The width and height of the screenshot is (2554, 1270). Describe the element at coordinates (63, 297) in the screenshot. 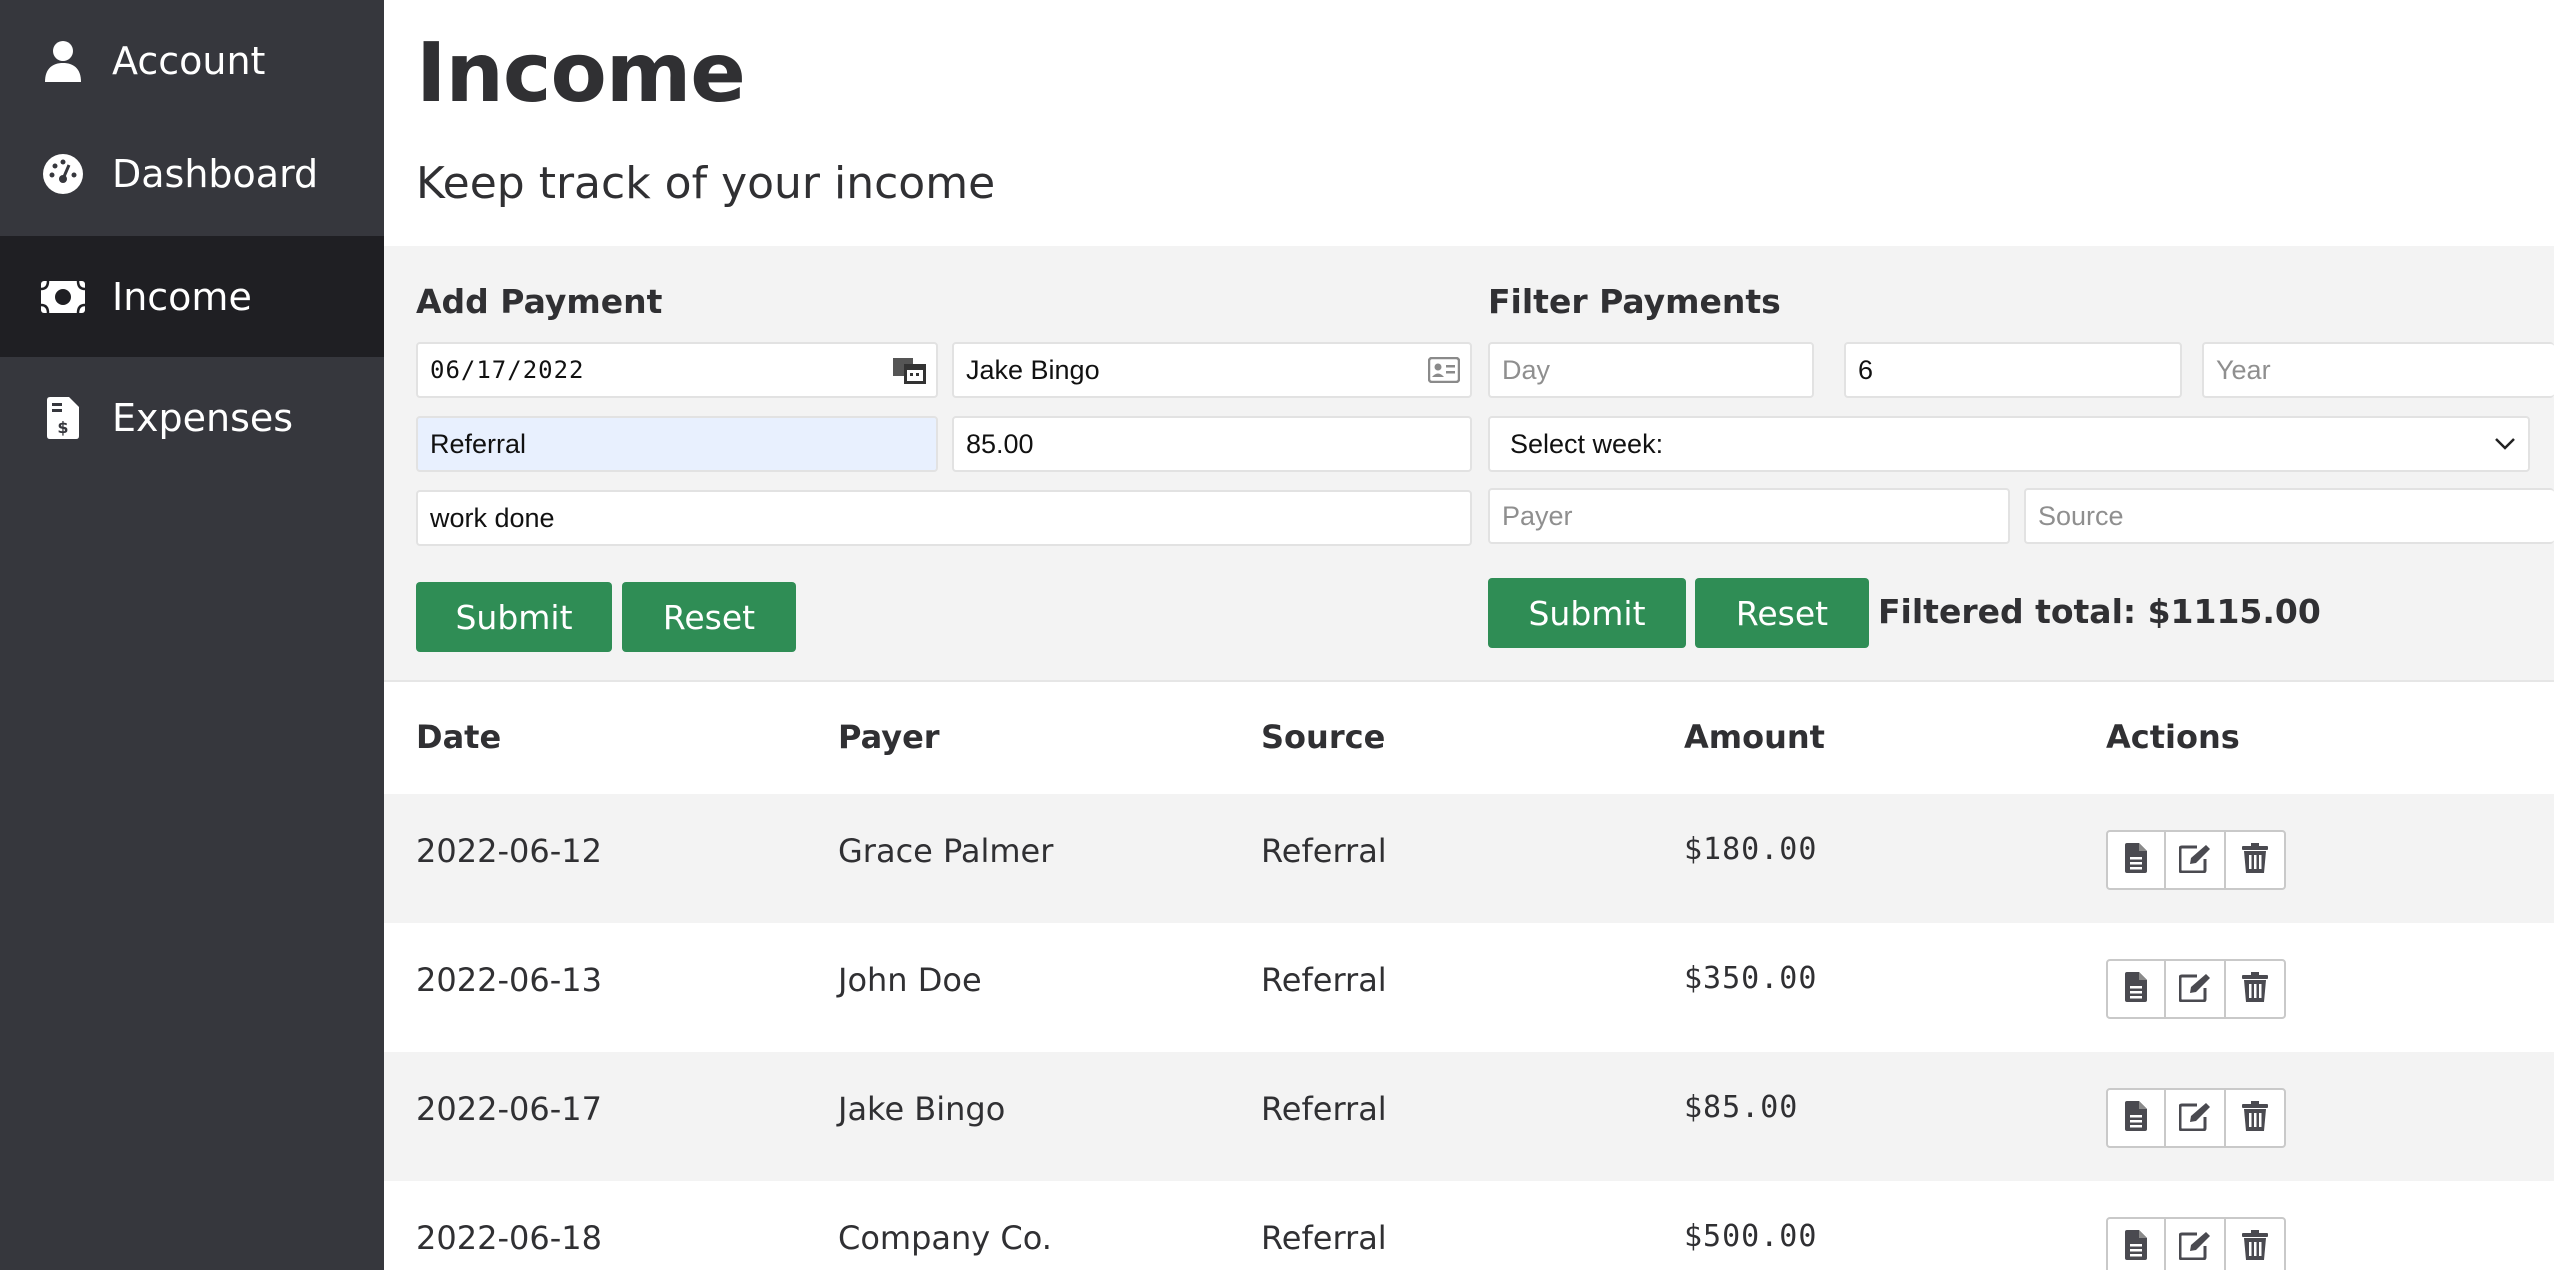

I see `money-bill-icon` at that location.